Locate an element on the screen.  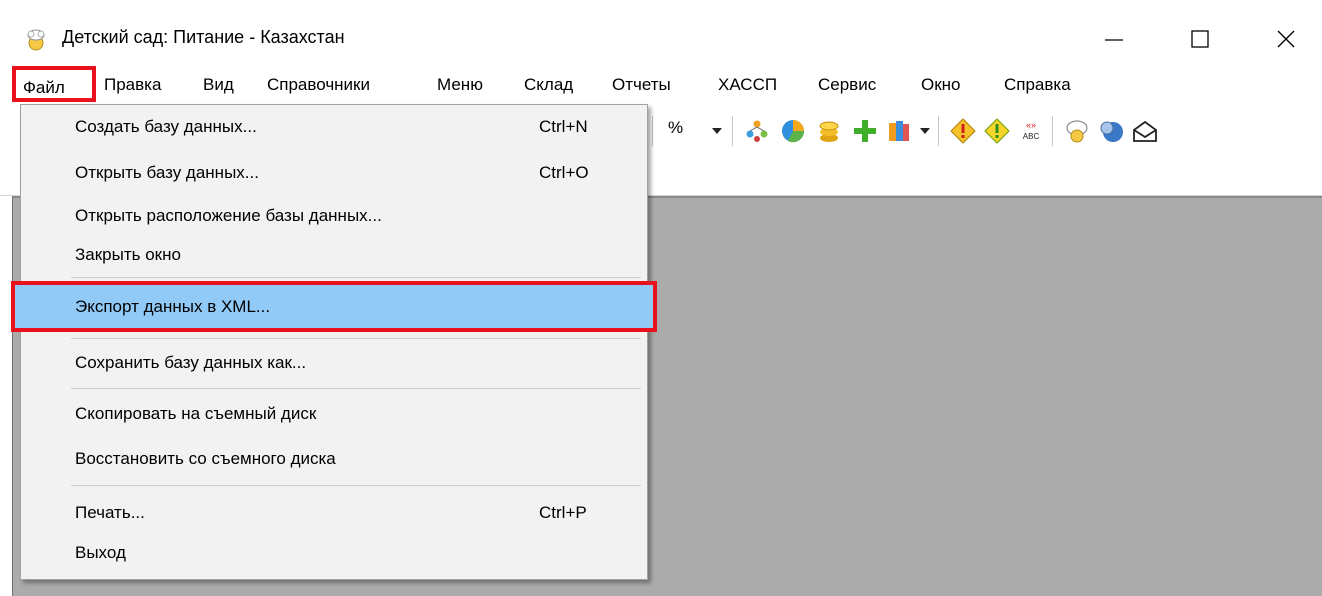
menu-item-print: Печать... Ctrl+P is located at coordinates (334, 513).